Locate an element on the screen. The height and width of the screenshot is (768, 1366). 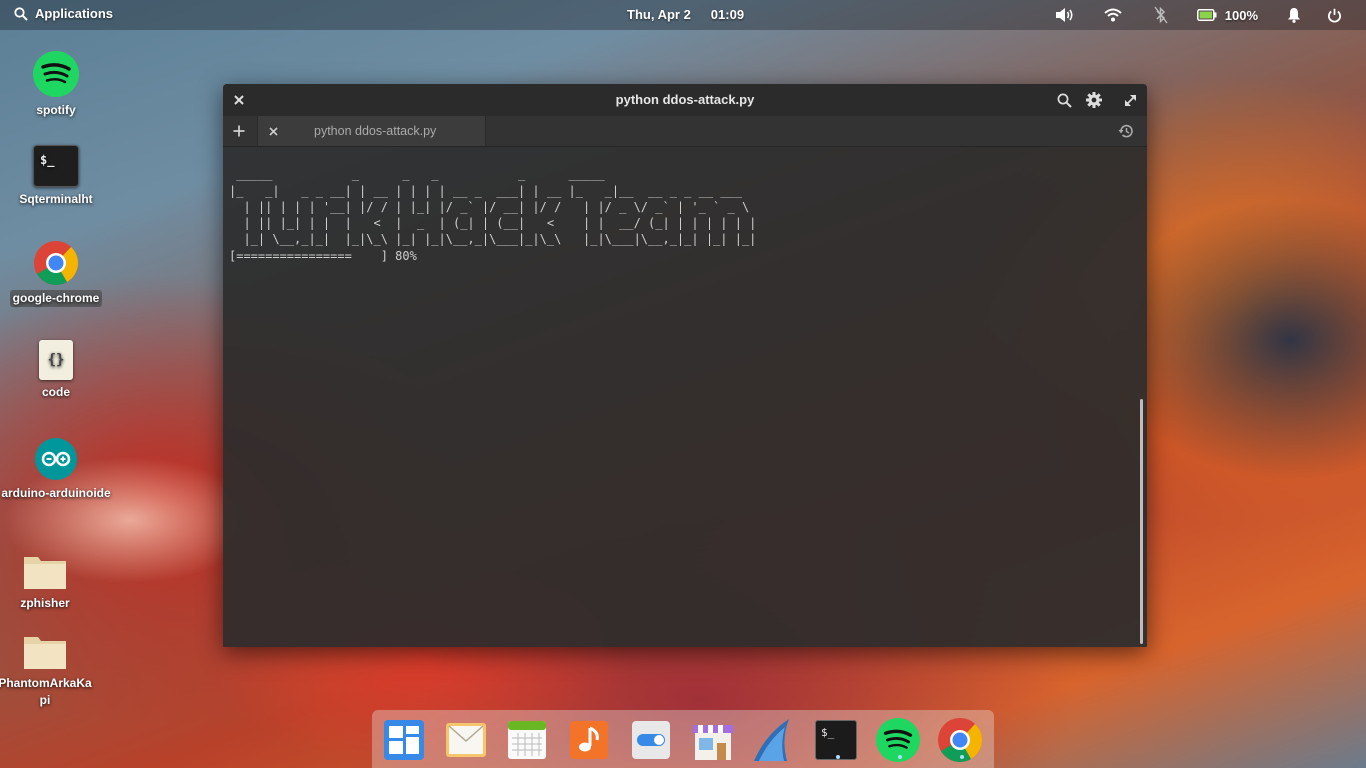
search-button is located at coordinates (1064, 100).